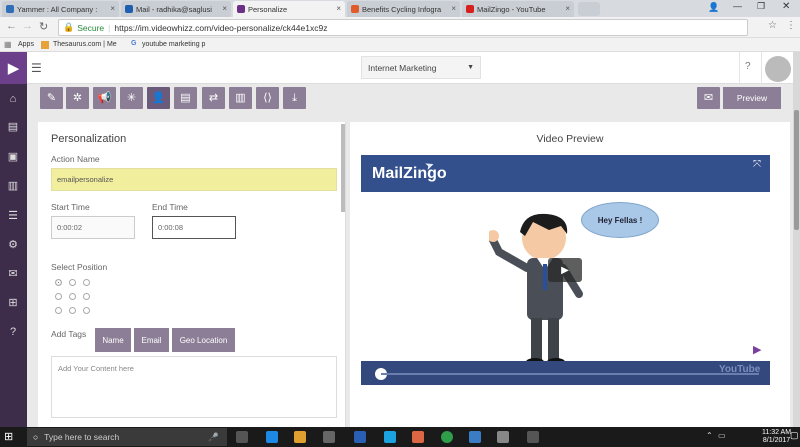  What do you see at coordinates (194, 227) in the screenshot?
I see `end-time-input: 0:00:08` at bounding box center [194, 227].